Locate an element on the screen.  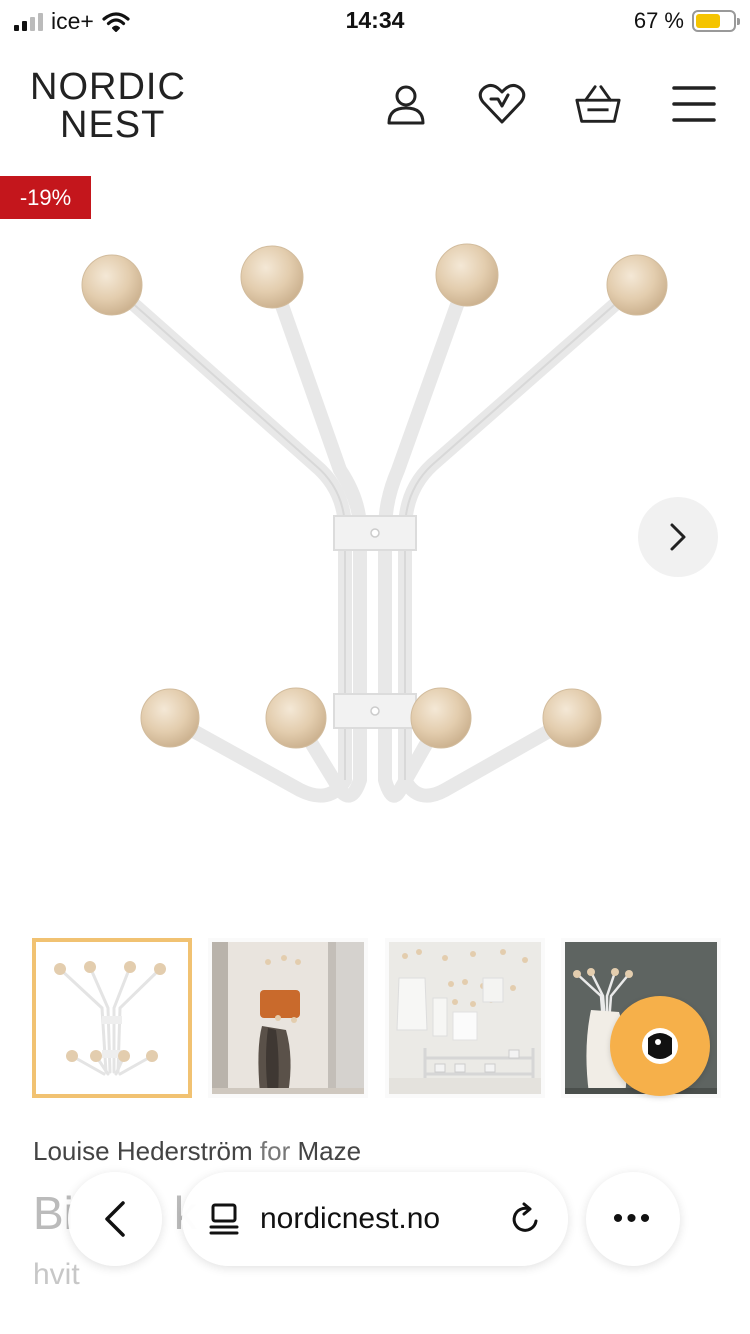
reload-icon is located at coordinates (526, 1219).